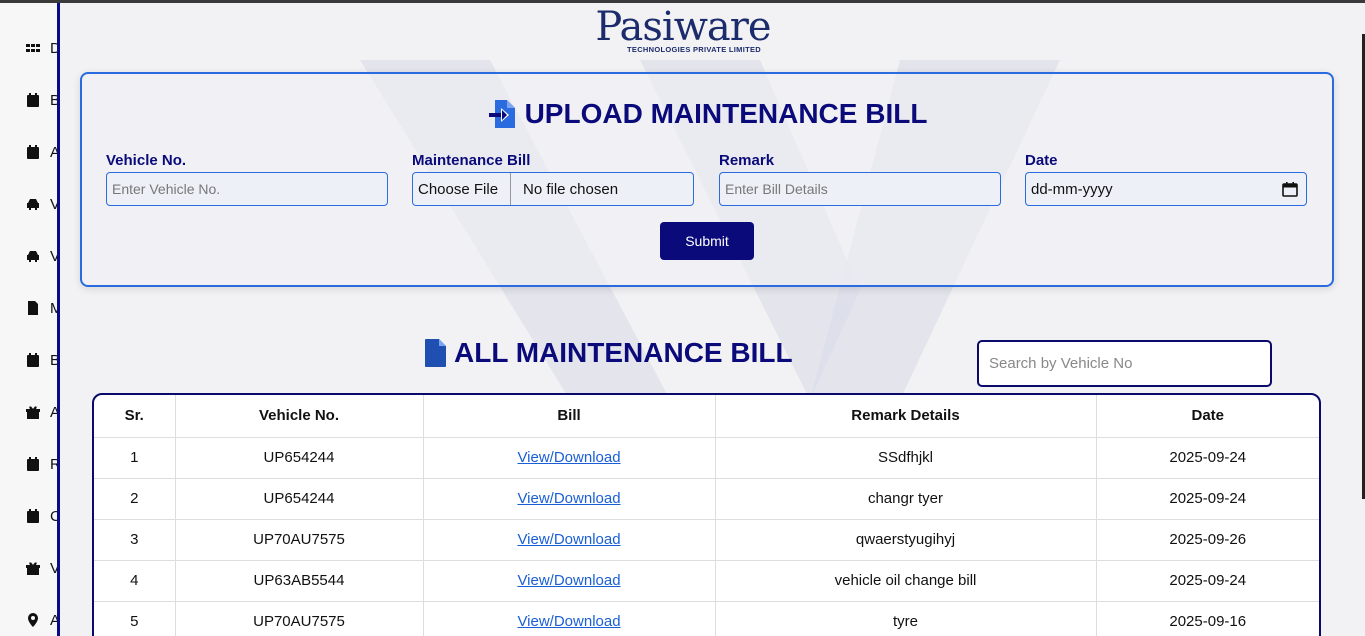 This screenshot has height=636, width=1365. I want to click on sidebar-item-8: R, so click(42, 464).